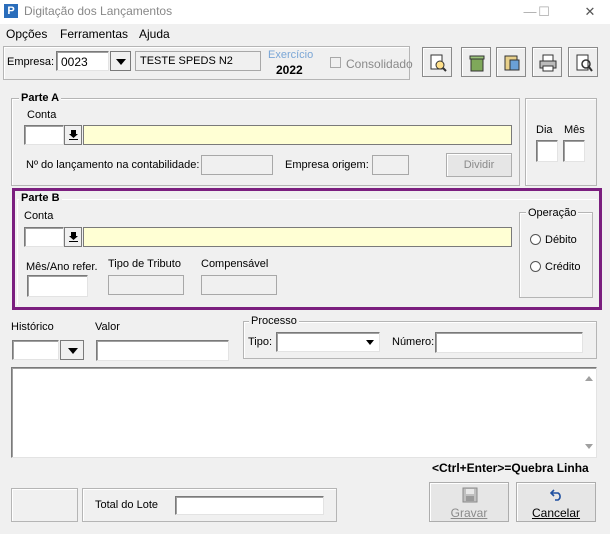 The image size is (610, 534). What do you see at coordinates (260, 342) in the screenshot?
I see `processo-tipo-label: Tipo:` at bounding box center [260, 342].